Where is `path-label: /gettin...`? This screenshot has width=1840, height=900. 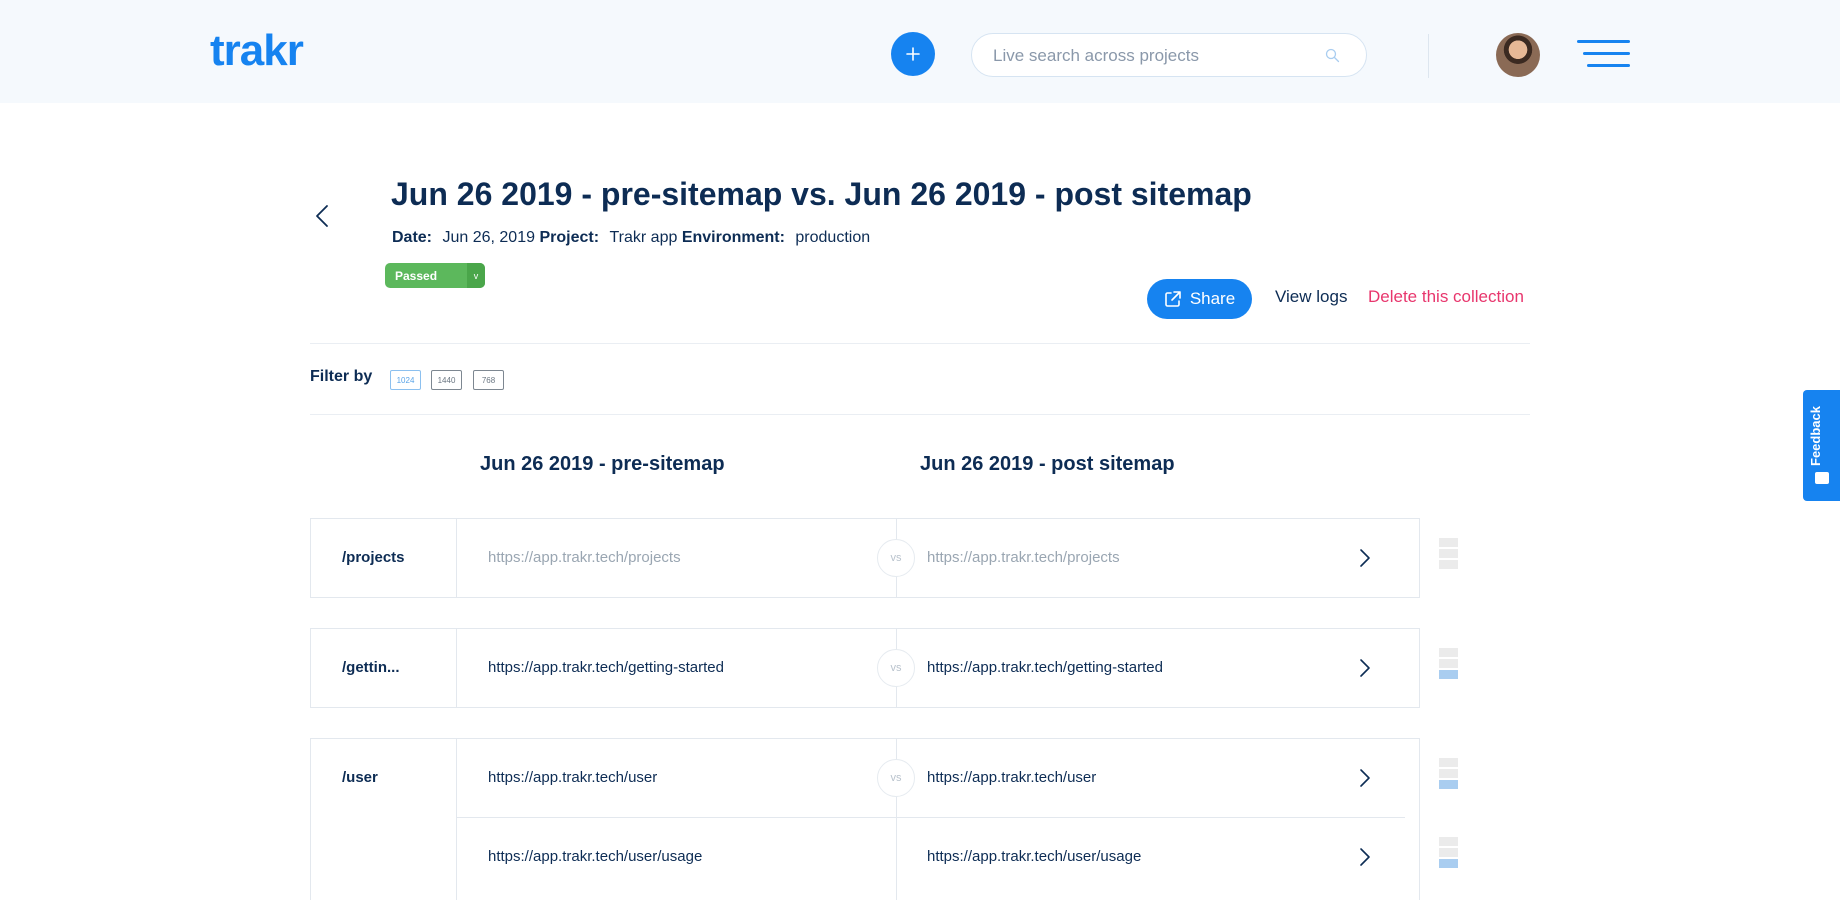
path-label: /gettin... is located at coordinates (371, 667).